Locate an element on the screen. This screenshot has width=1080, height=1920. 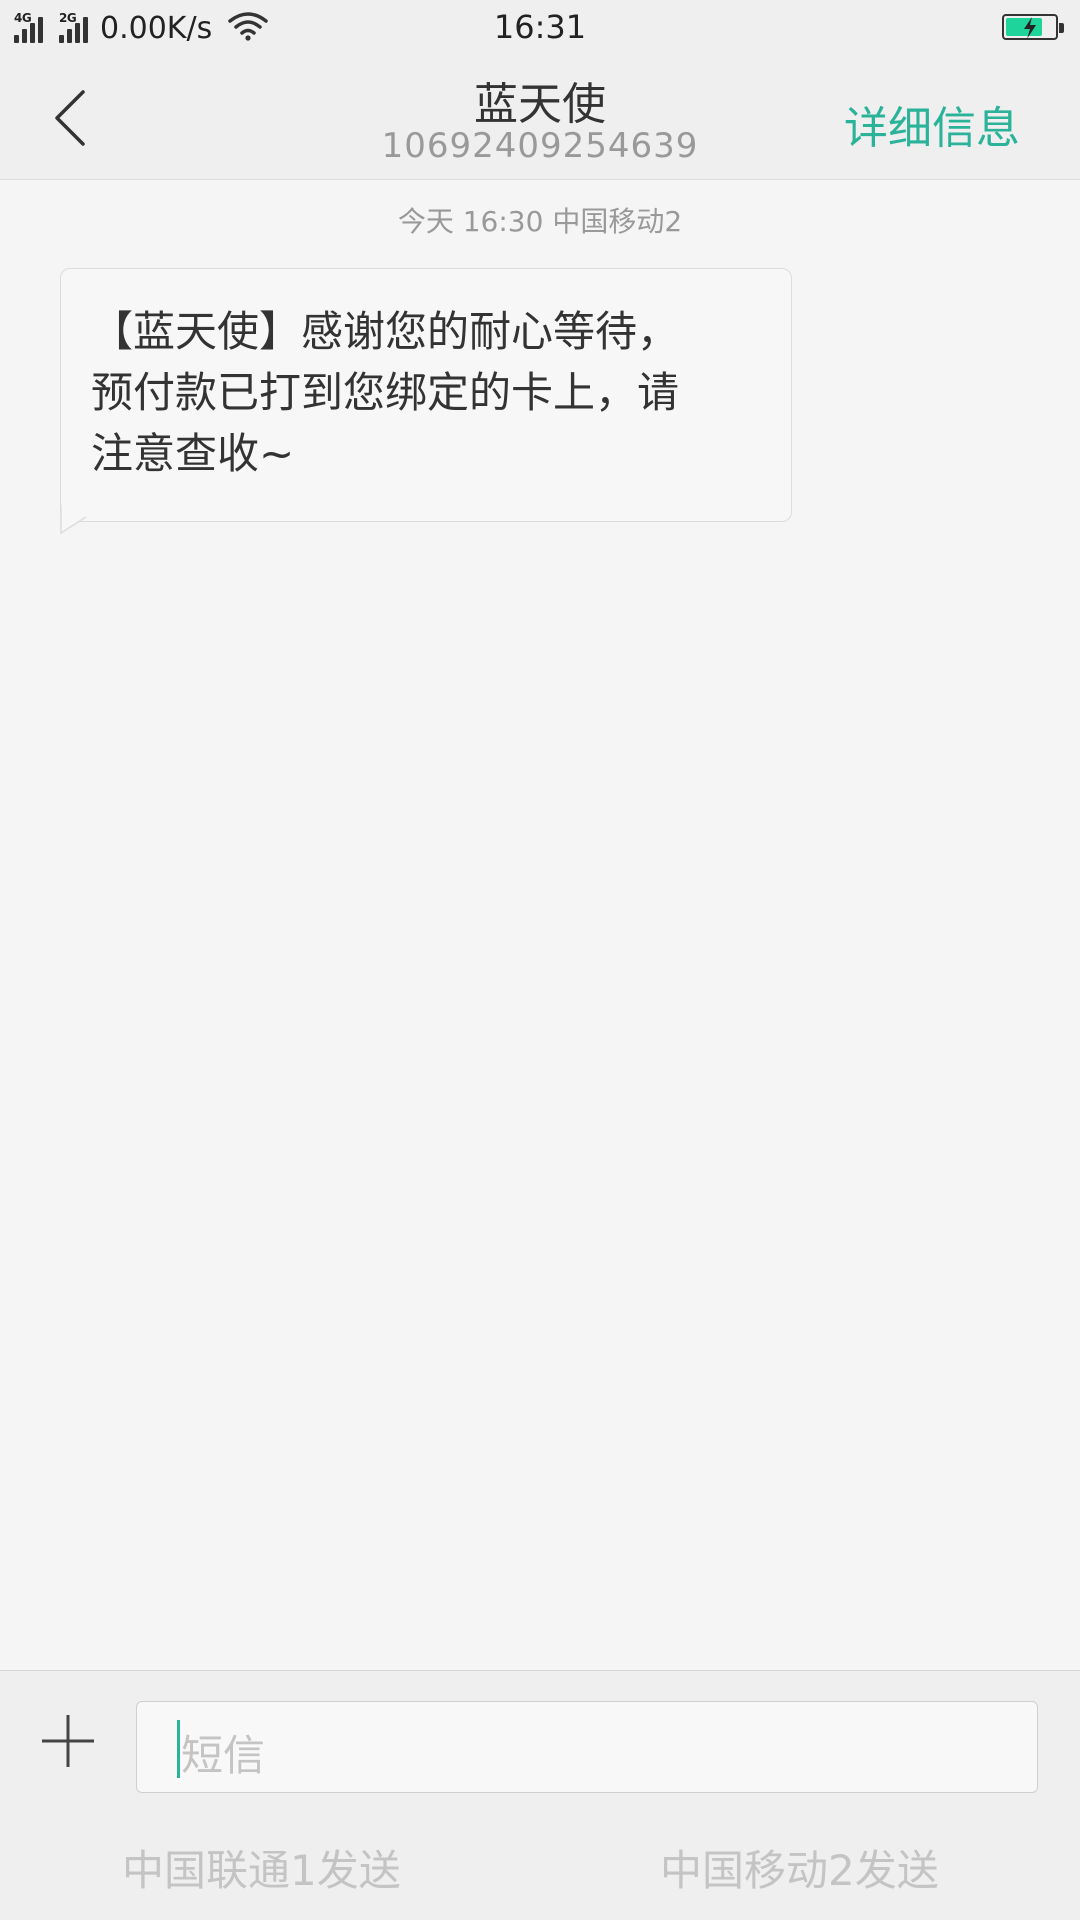
composer-bar: 短信 中国联通1发送 中国移动2发送 is located at coordinates (540, 1795).